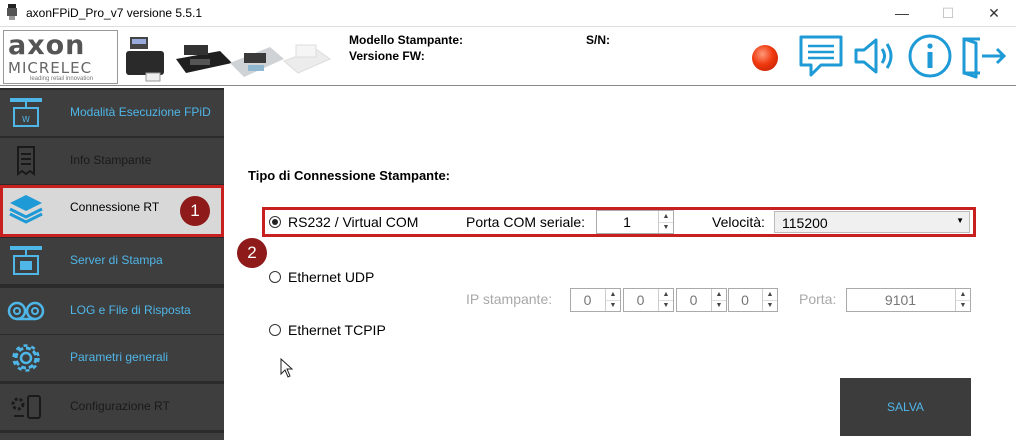 The image size is (1016, 440). What do you see at coordinates (701, 300) in the screenshot?
I see `ip-octet-3: 0 ▲ ▼` at bounding box center [701, 300].